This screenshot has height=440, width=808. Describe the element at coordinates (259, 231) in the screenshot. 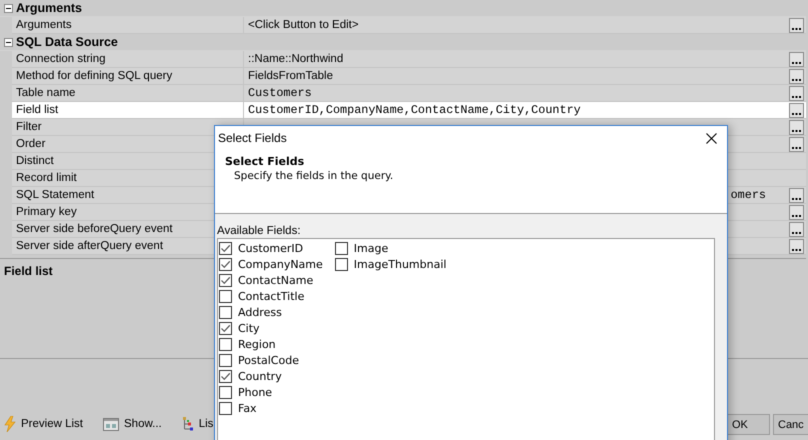

I see `fields-label: Available Fields:` at that location.